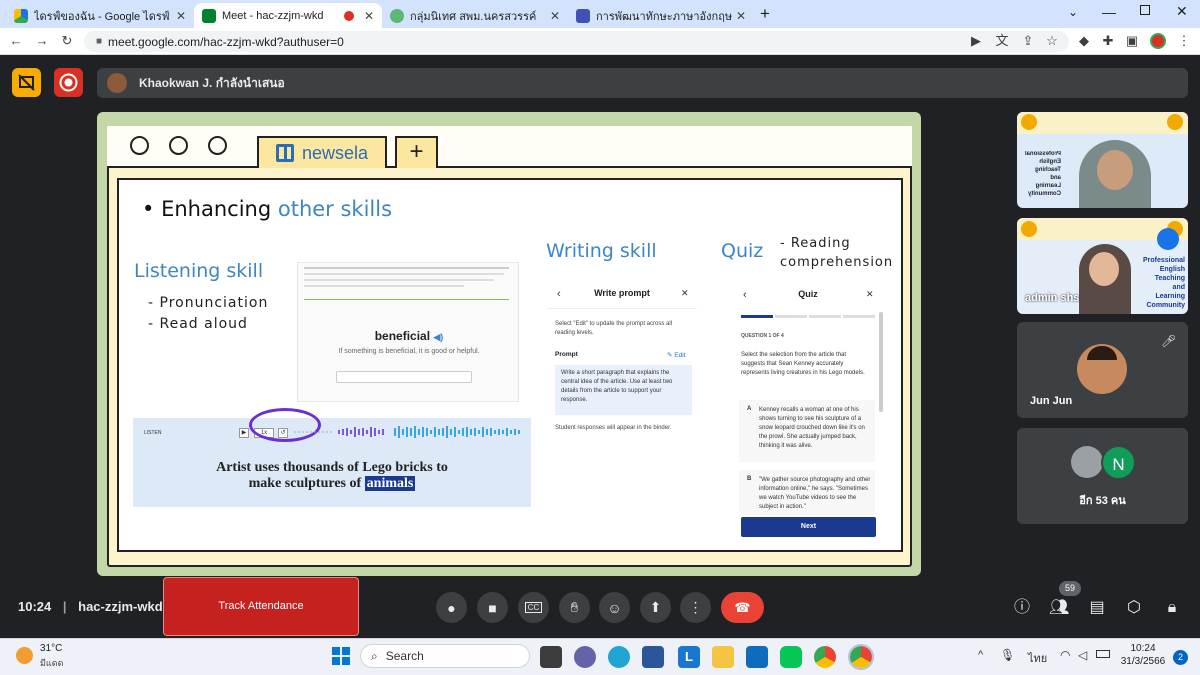 The image size is (1200, 675). What do you see at coordinates (1169, 341) in the screenshot?
I see `mic-off-icon: 🎤︎` at bounding box center [1169, 341].